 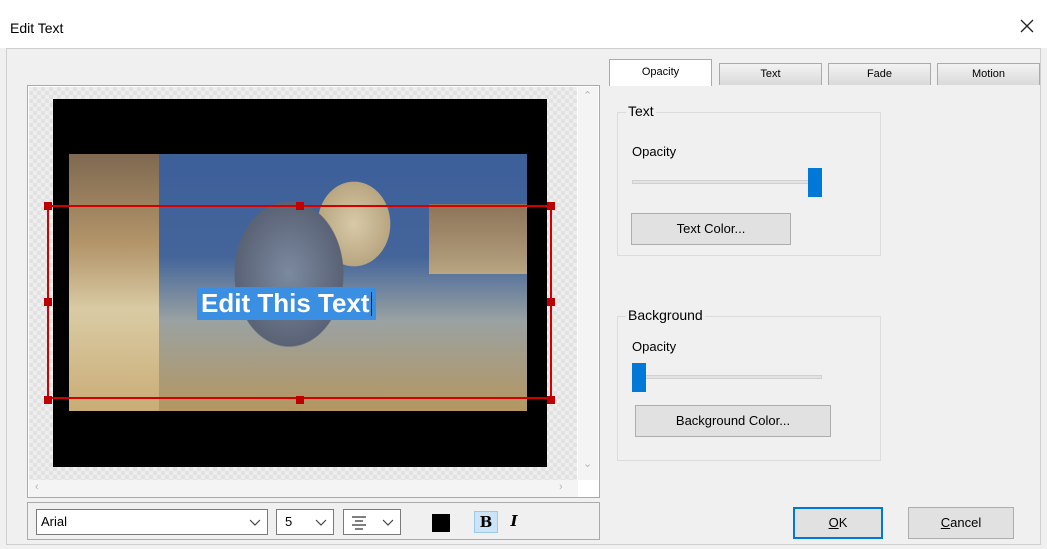 What do you see at coordinates (359, 523) in the screenshot?
I see `align-center-icon` at bounding box center [359, 523].